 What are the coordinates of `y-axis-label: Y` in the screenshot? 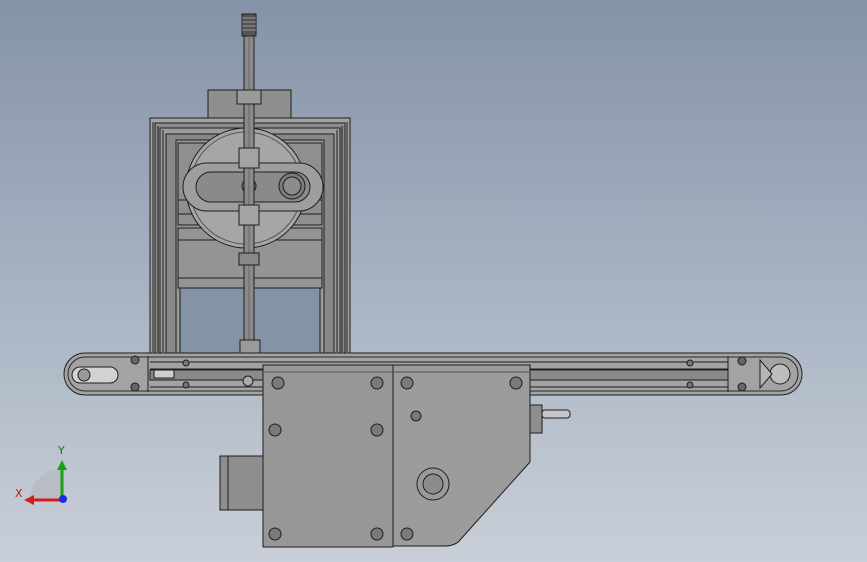 It's located at (61, 450).